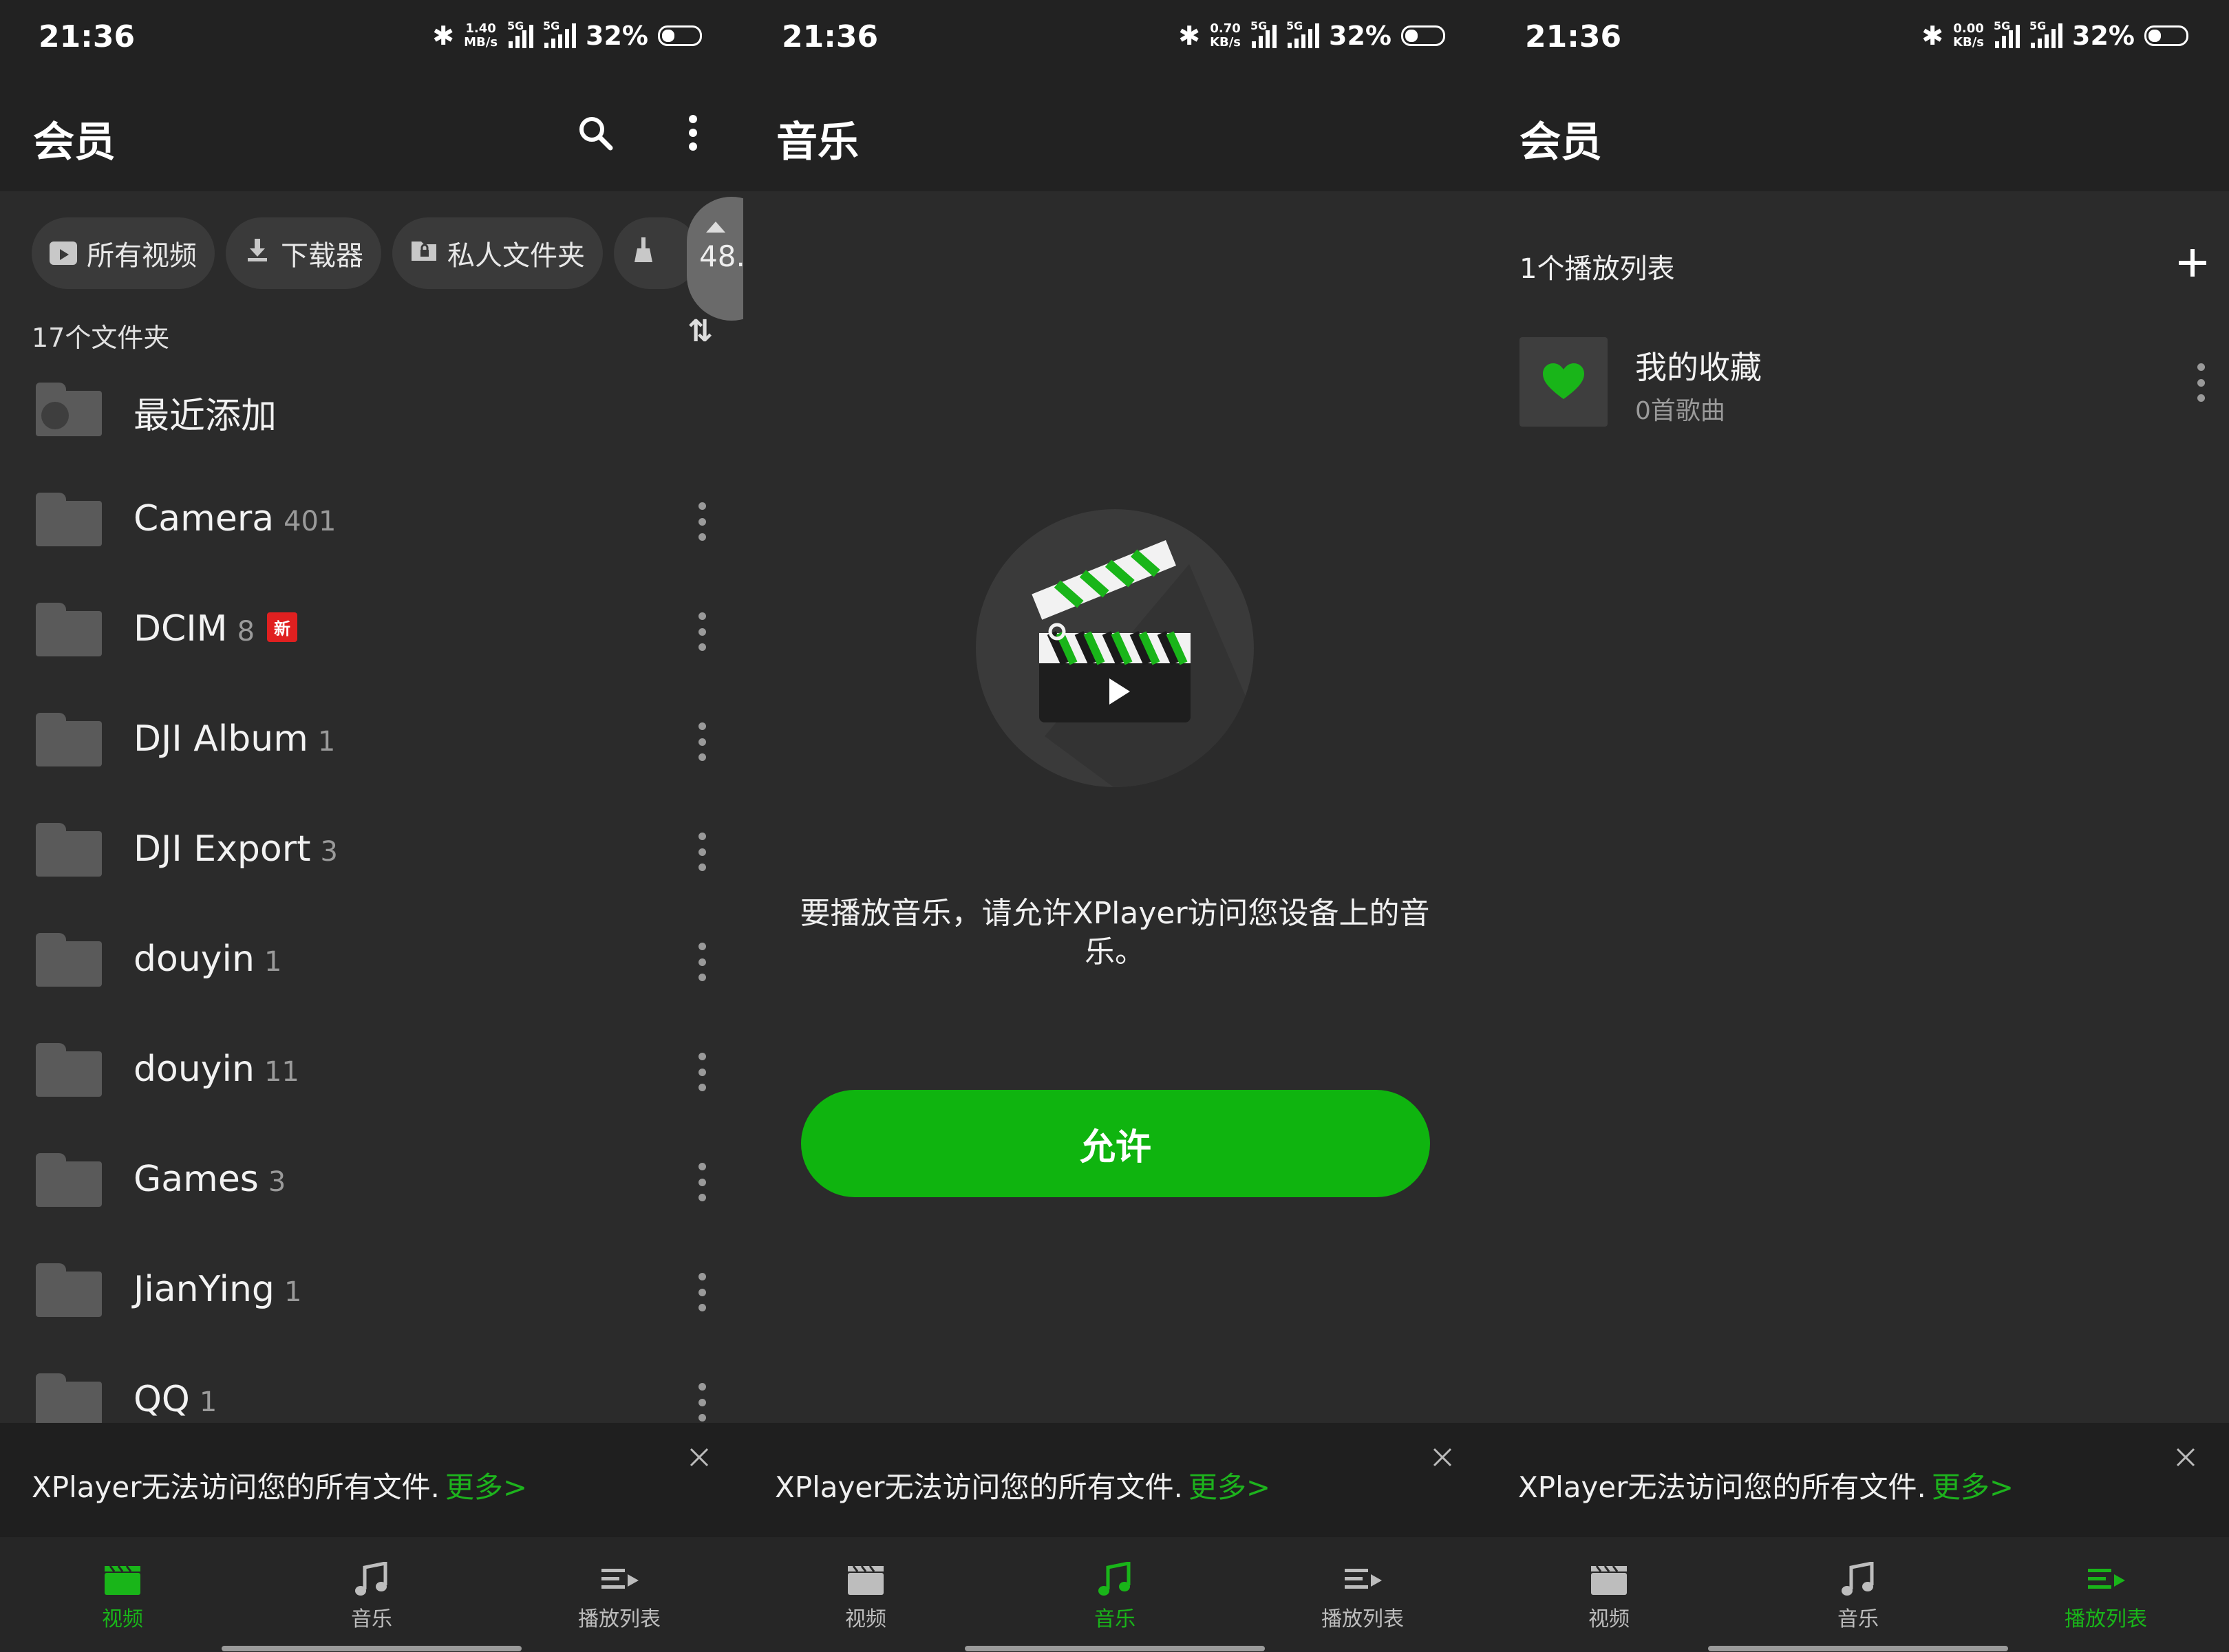  What do you see at coordinates (246, 631) in the screenshot?
I see `folder-item-count: 8` at bounding box center [246, 631].